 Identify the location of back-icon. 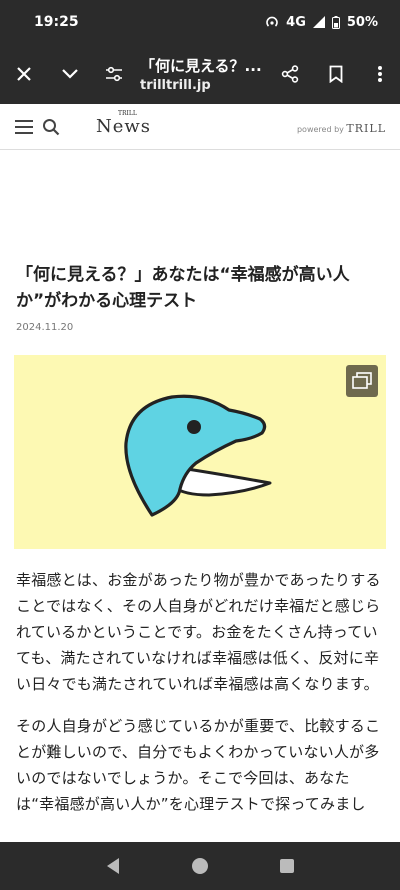
(113, 866).